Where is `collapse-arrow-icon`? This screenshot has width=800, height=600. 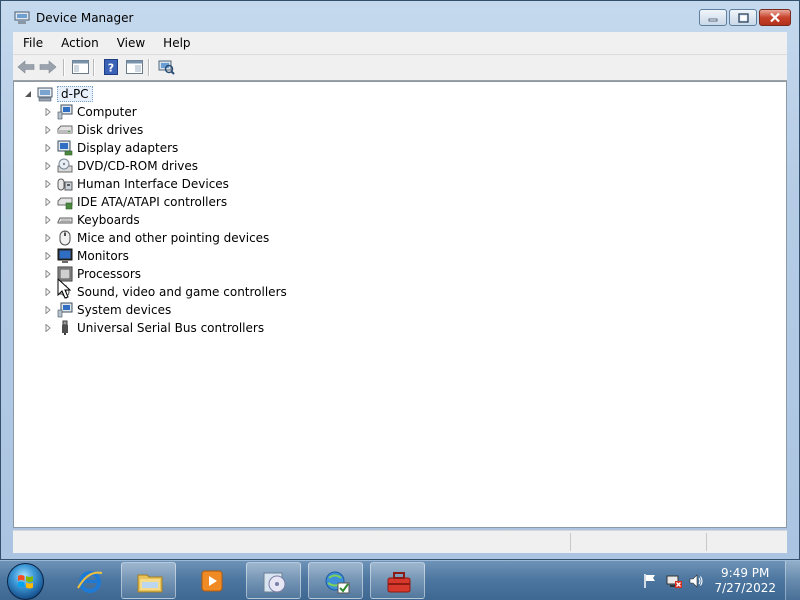 collapse-arrow-icon is located at coordinates (28, 94).